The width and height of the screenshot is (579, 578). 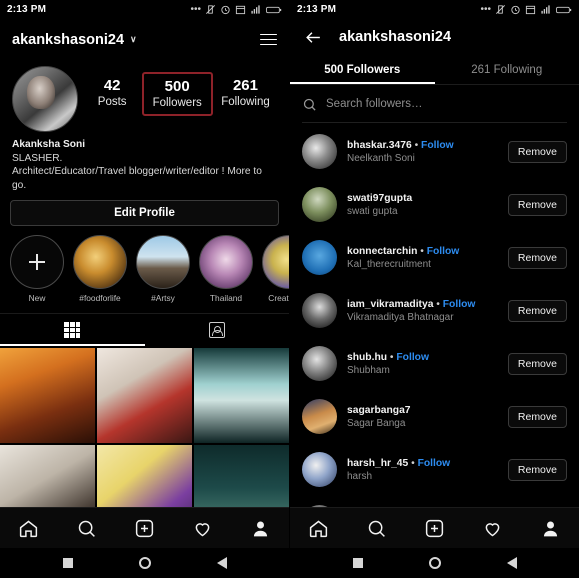 What do you see at coordinates (144, 213) in the screenshot?
I see `edit-profile-button: Edit Profile` at bounding box center [144, 213].